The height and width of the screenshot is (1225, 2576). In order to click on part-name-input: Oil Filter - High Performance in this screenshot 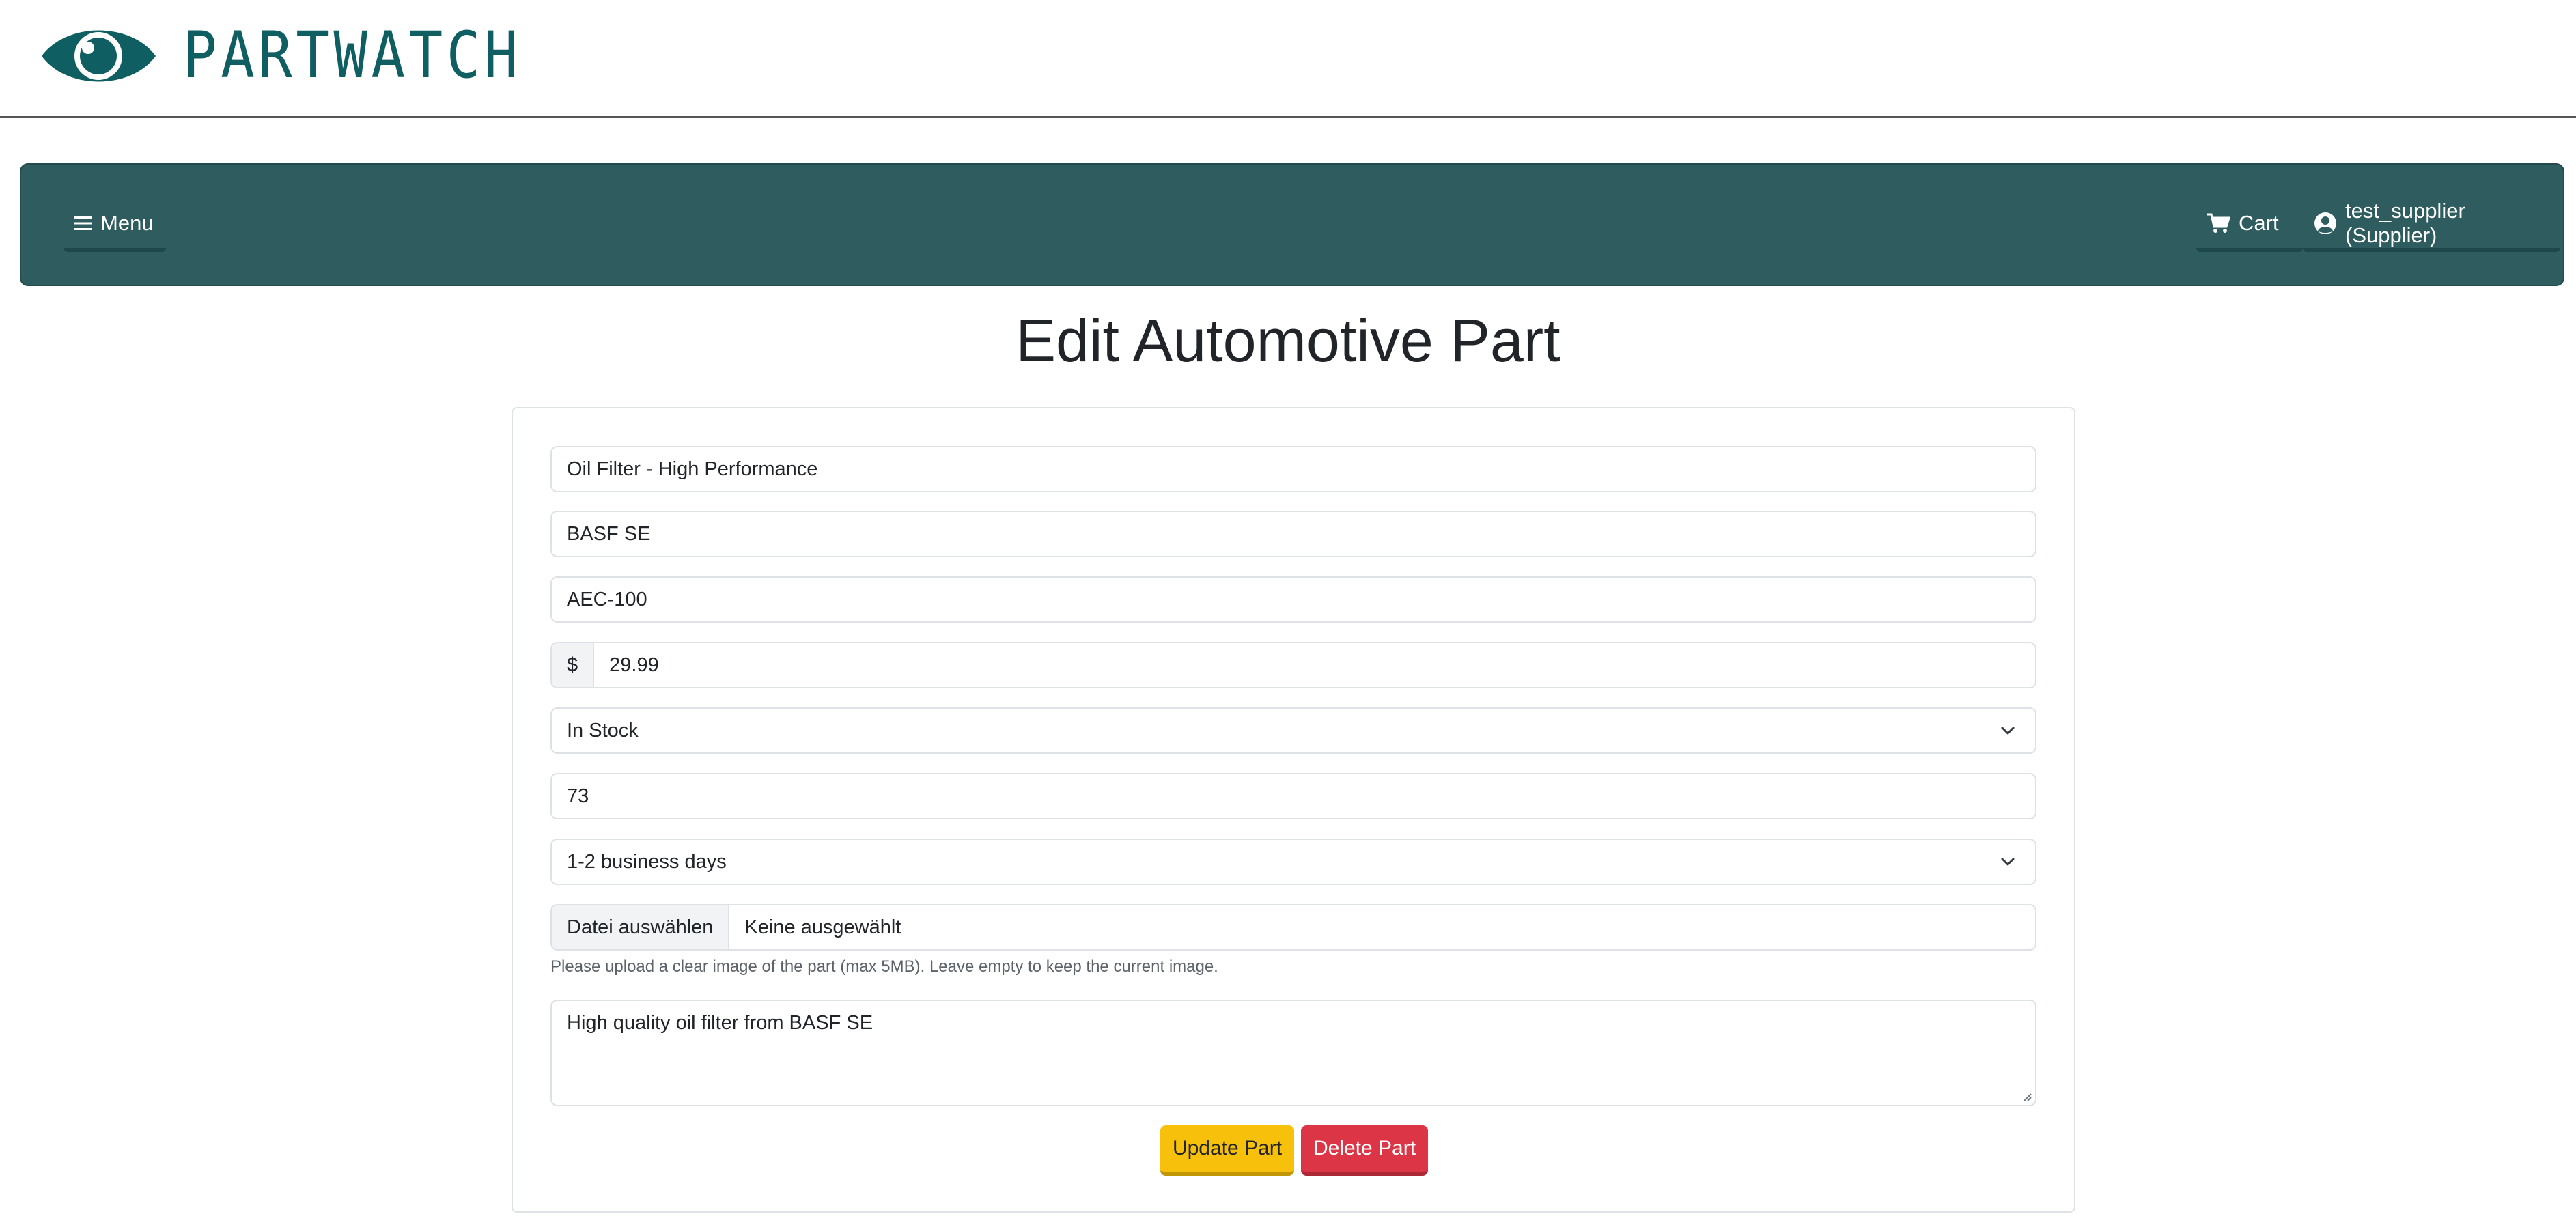, I will do `click(1293, 469)`.